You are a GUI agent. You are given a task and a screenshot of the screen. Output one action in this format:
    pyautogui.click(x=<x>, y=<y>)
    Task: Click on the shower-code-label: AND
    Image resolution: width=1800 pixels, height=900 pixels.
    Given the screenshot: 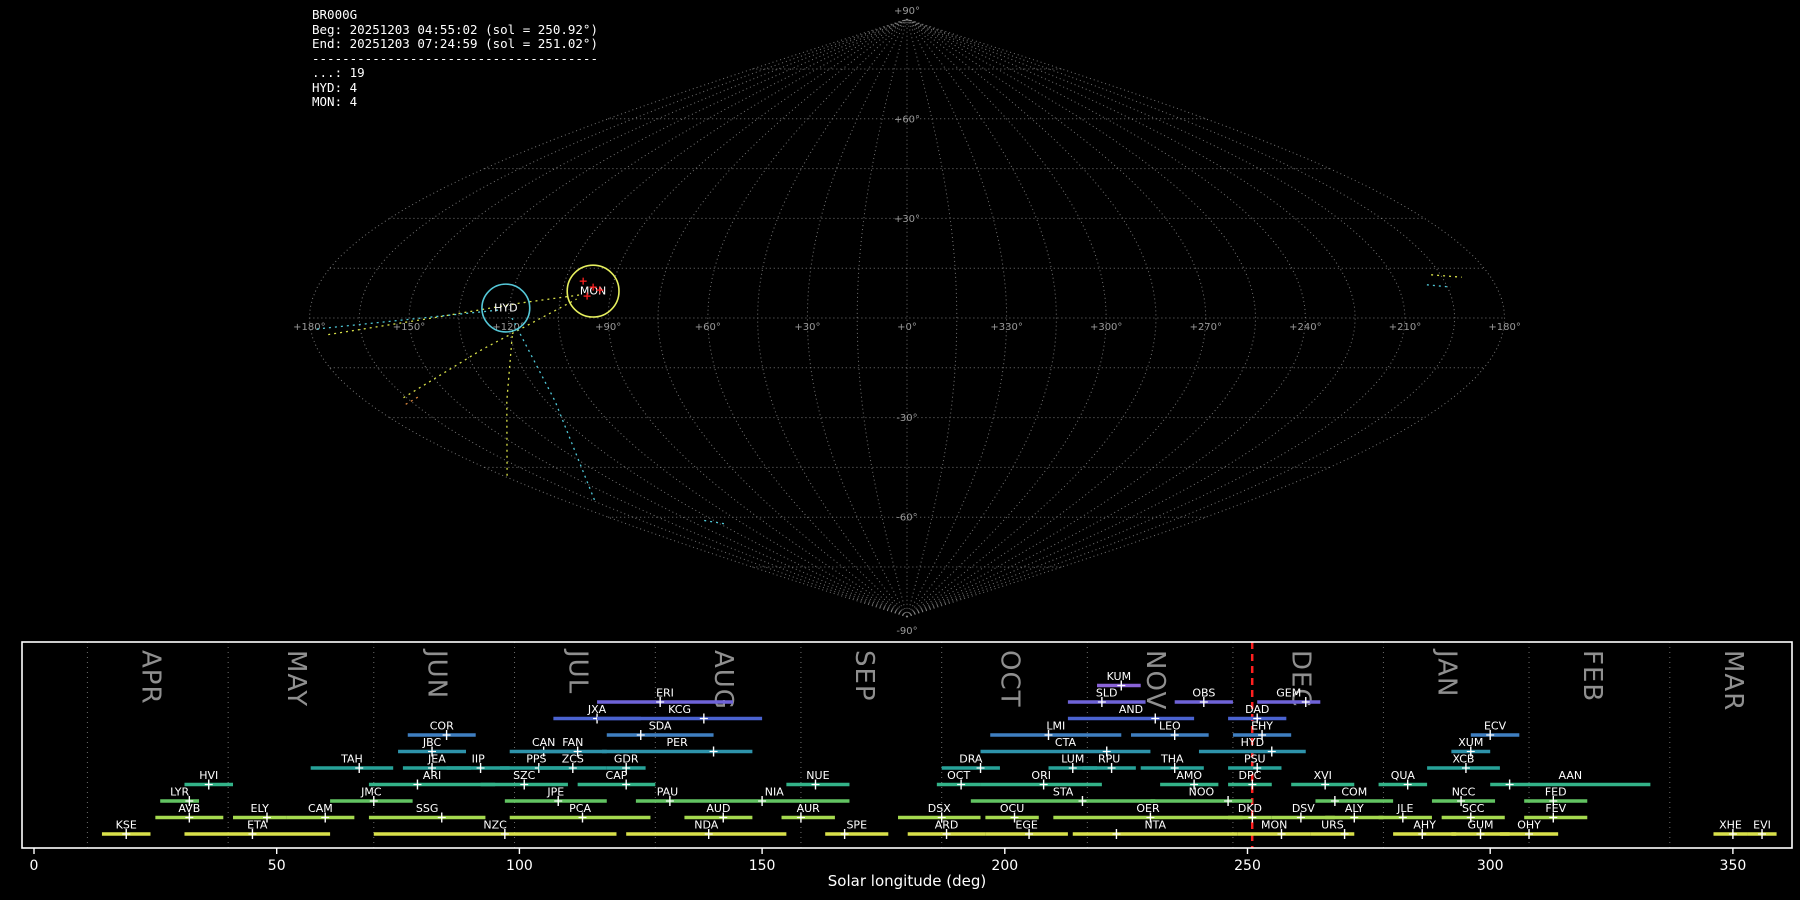 What is the action you would take?
    pyautogui.click(x=1131, y=709)
    